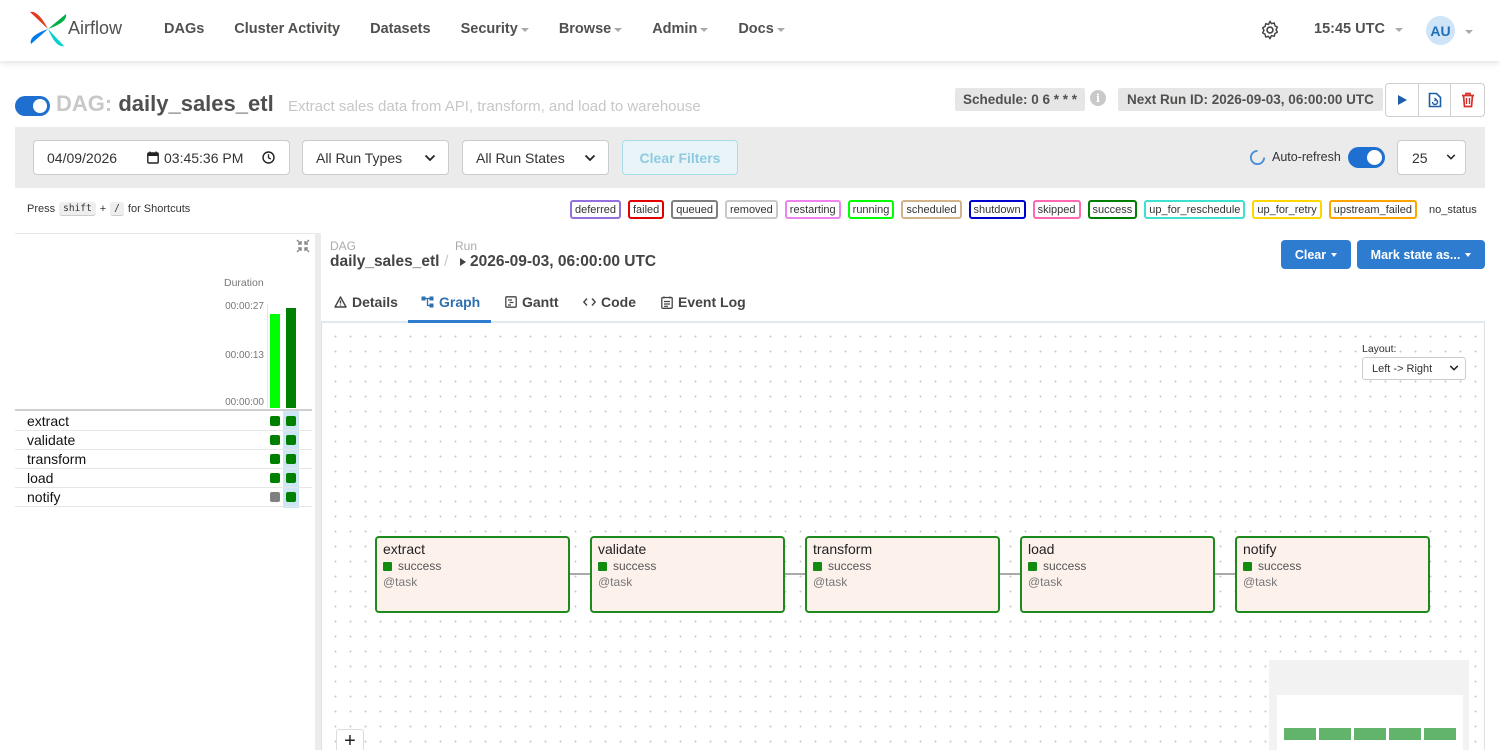 The image size is (1500, 750). What do you see at coordinates (1358, 29) in the screenshot?
I see `utc-clock: 15:45 UTC` at bounding box center [1358, 29].